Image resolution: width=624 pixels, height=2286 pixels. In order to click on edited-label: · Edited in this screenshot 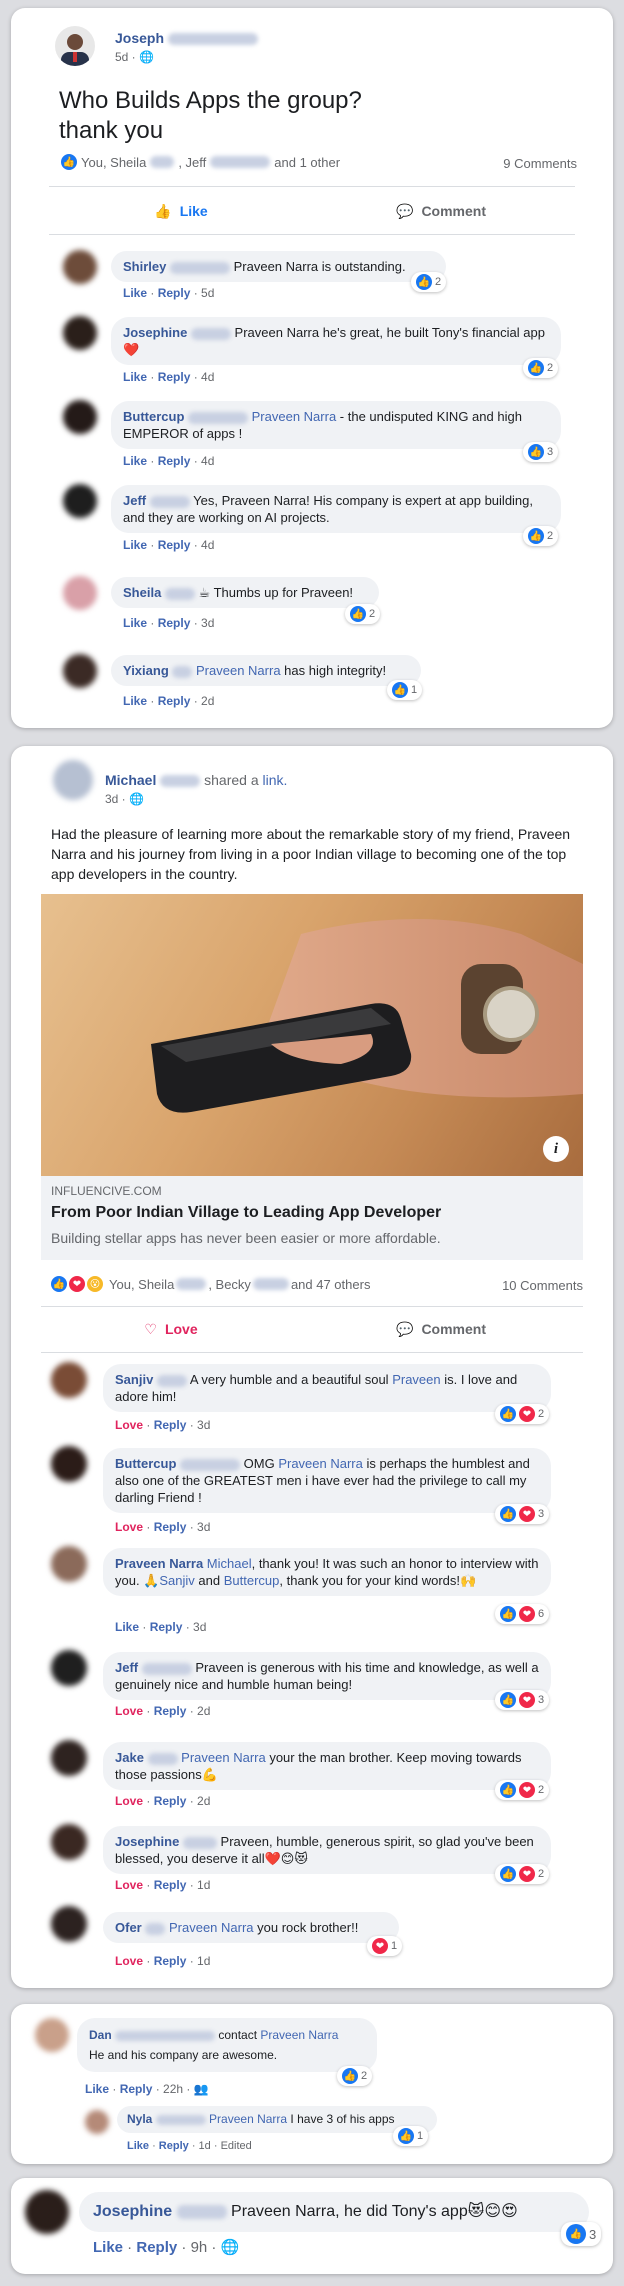, I will do `click(233, 2146)`.